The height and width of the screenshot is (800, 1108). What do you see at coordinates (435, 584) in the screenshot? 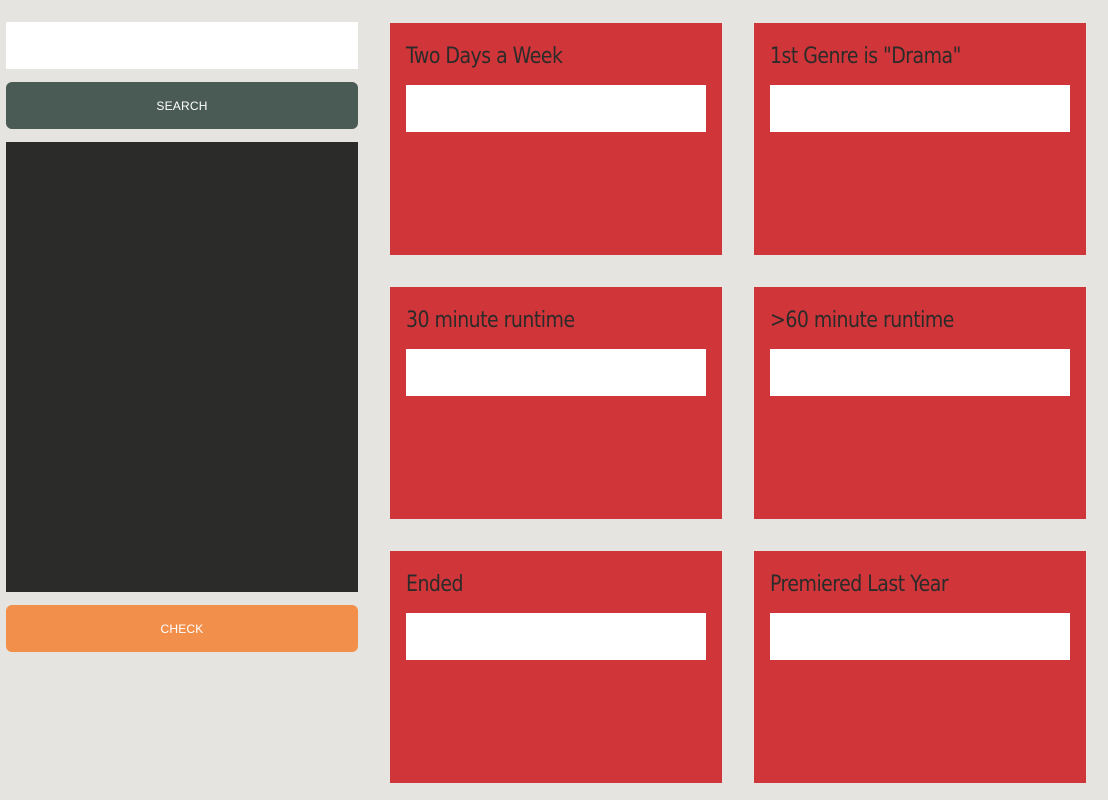
I see `card-title: Ended` at bounding box center [435, 584].